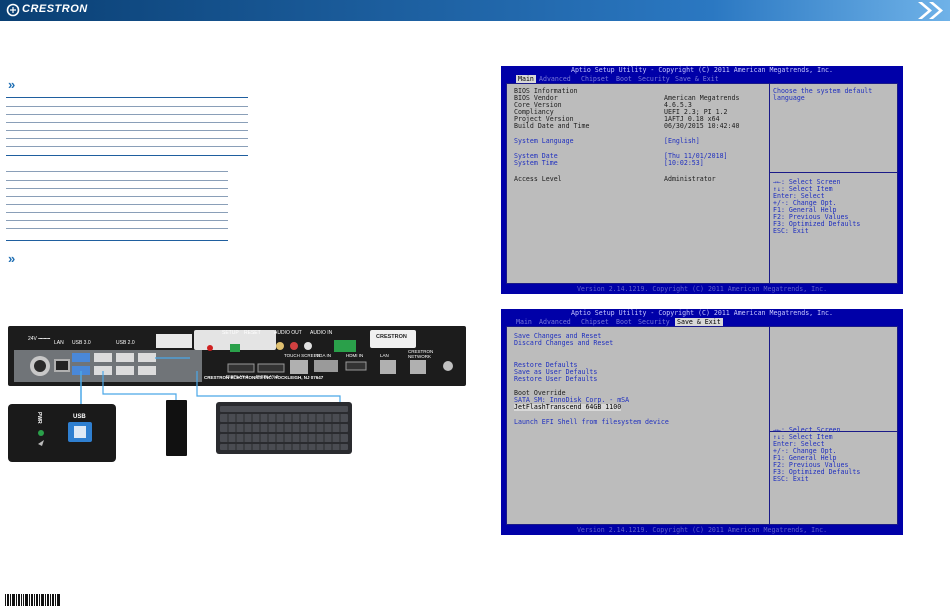 The height and width of the screenshot is (609, 950). I want to click on crestron-logo-icon, so click(13, 10).